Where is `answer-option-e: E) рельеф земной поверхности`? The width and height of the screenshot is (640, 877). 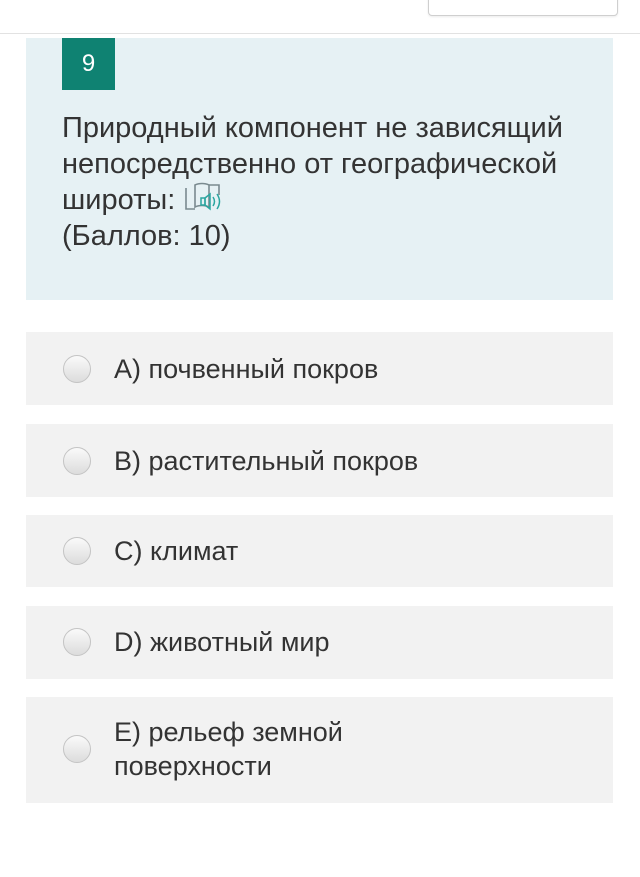
answer-option-e: E) рельеф земной поверхности is located at coordinates (319, 750).